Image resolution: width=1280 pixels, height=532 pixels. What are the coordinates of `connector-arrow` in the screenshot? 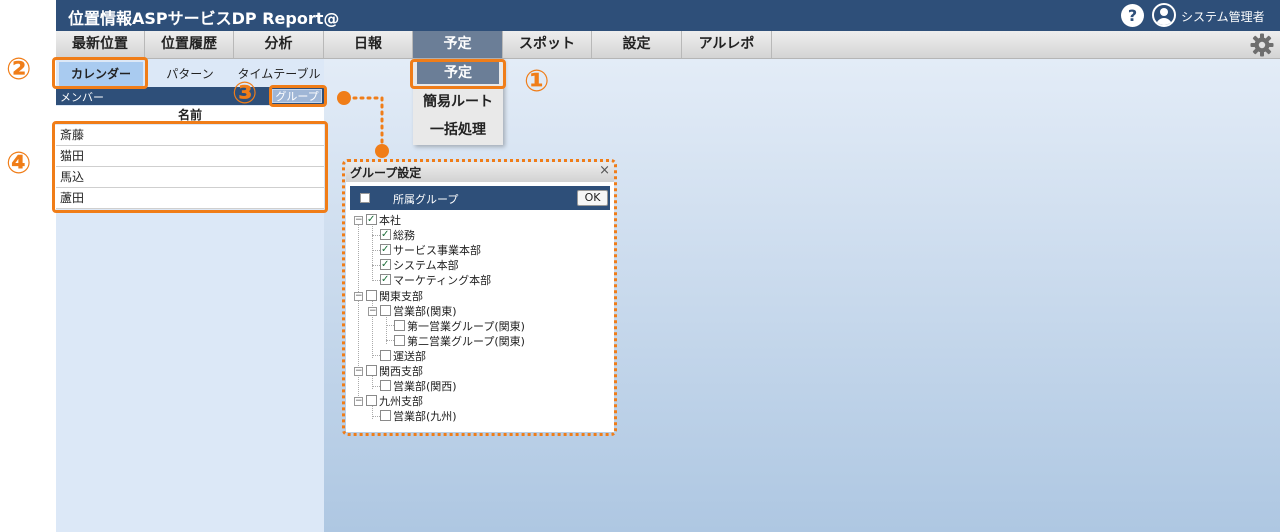 It's located at (363, 124).